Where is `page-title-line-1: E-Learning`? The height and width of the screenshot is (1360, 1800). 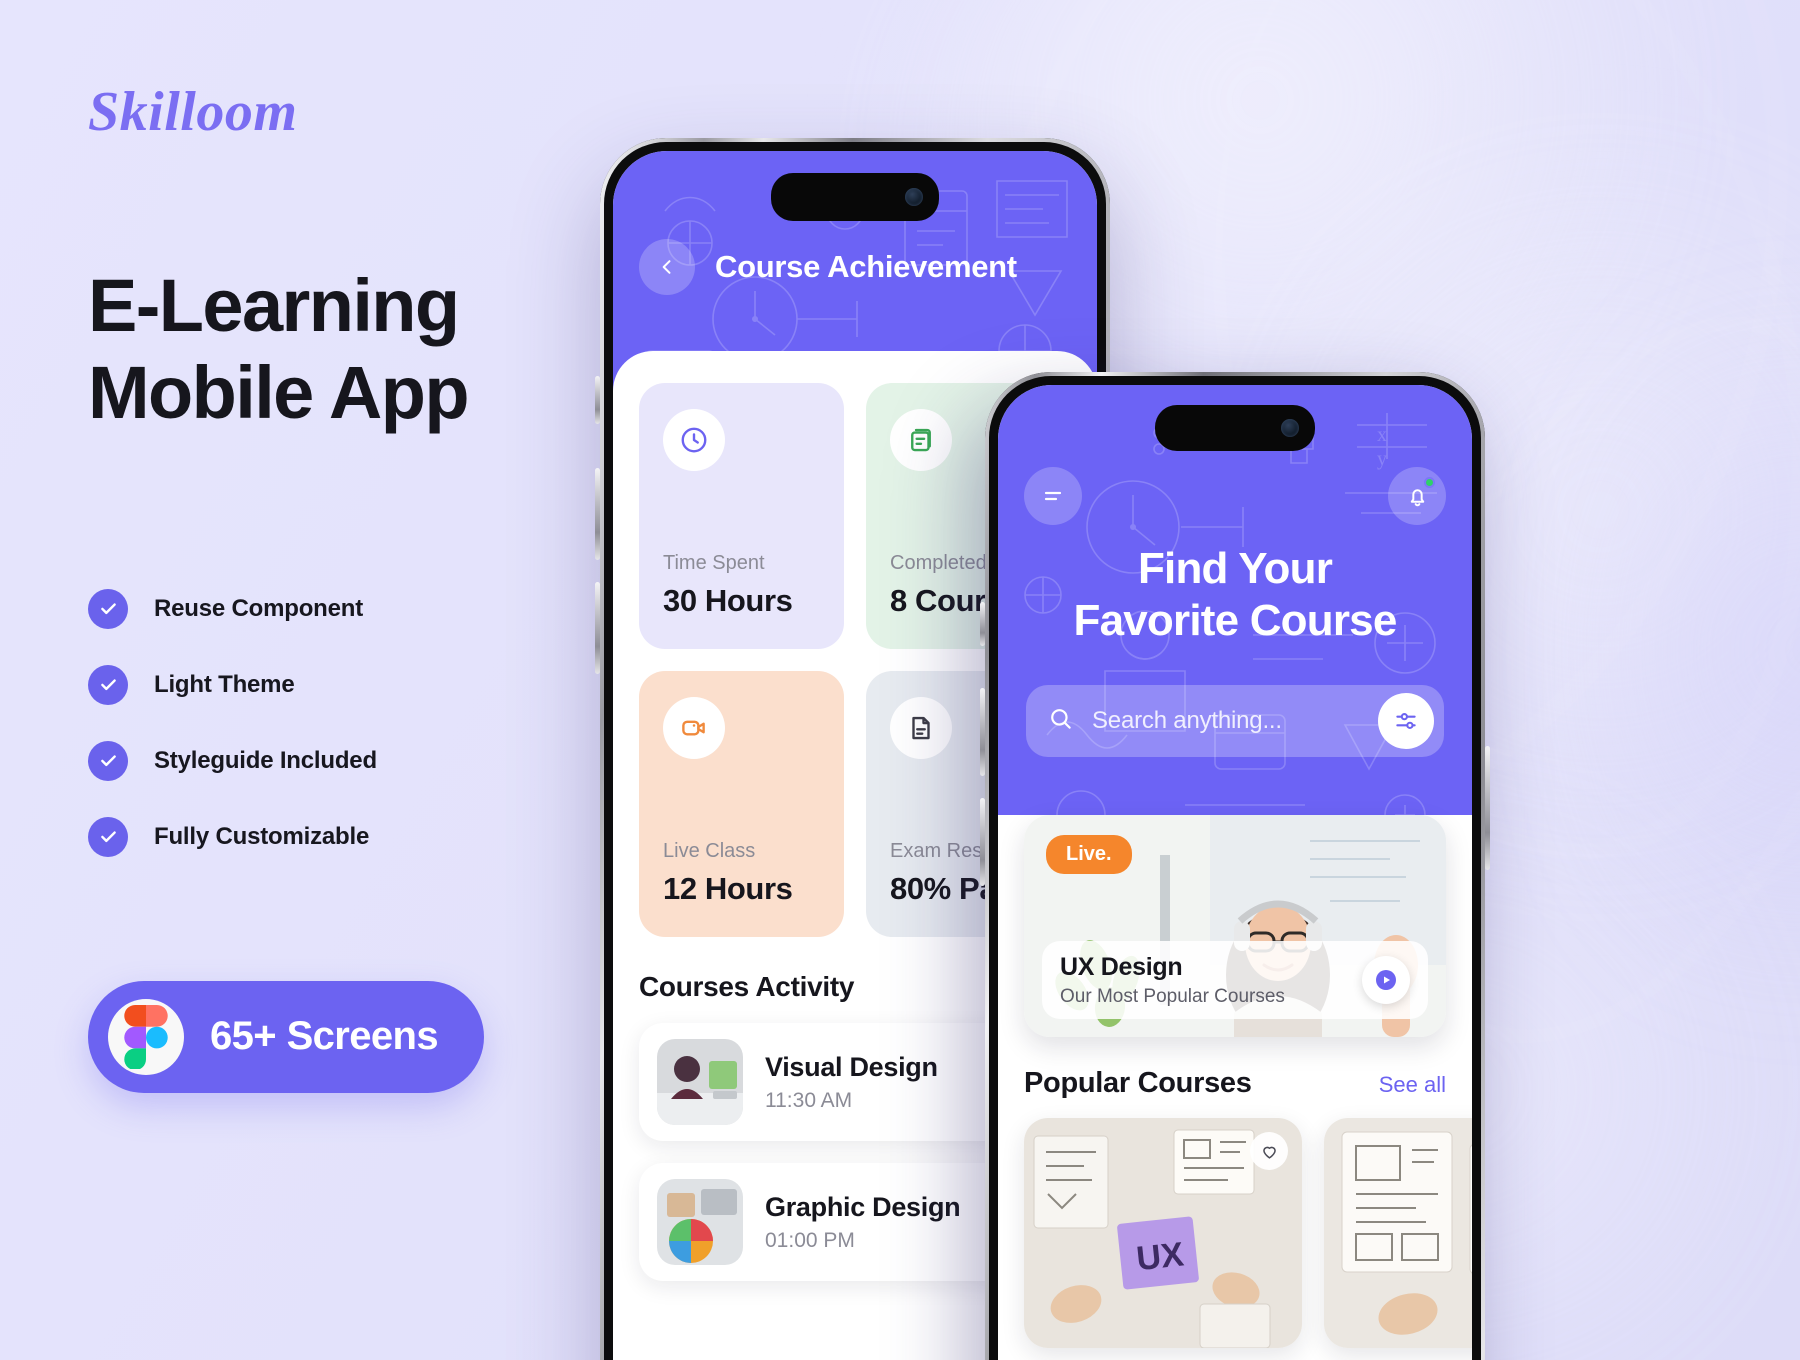 page-title-line-1: E-Learning is located at coordinates (274, 305).